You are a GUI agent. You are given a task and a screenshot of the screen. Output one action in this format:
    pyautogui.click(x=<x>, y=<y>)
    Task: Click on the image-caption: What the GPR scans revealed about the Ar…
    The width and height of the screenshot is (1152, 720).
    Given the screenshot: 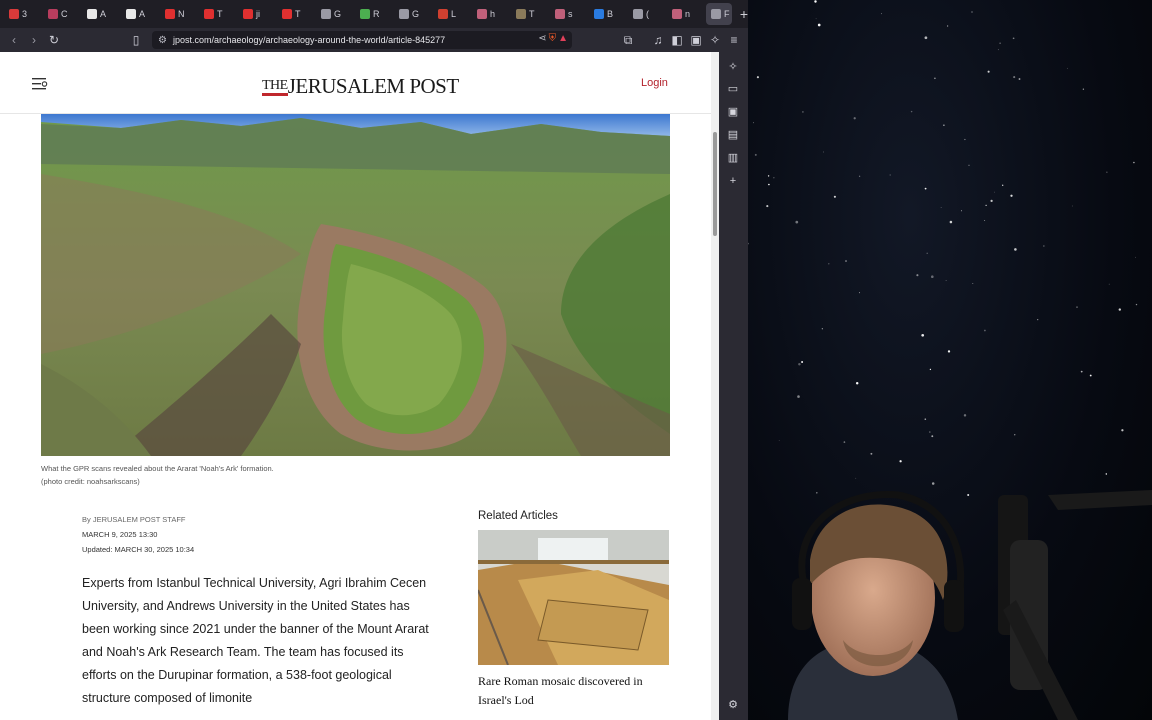 What is the action you would take?
    pyautogui.click(x=241, y=475)
    